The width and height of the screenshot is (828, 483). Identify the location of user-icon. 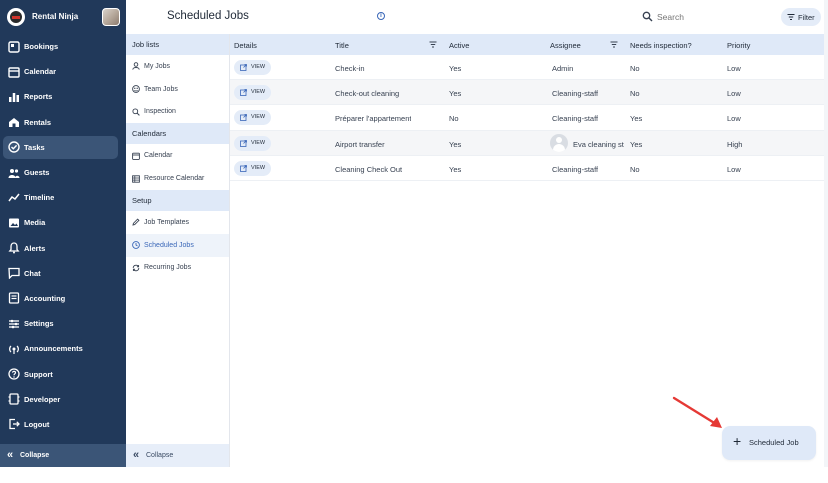
(135, 66).